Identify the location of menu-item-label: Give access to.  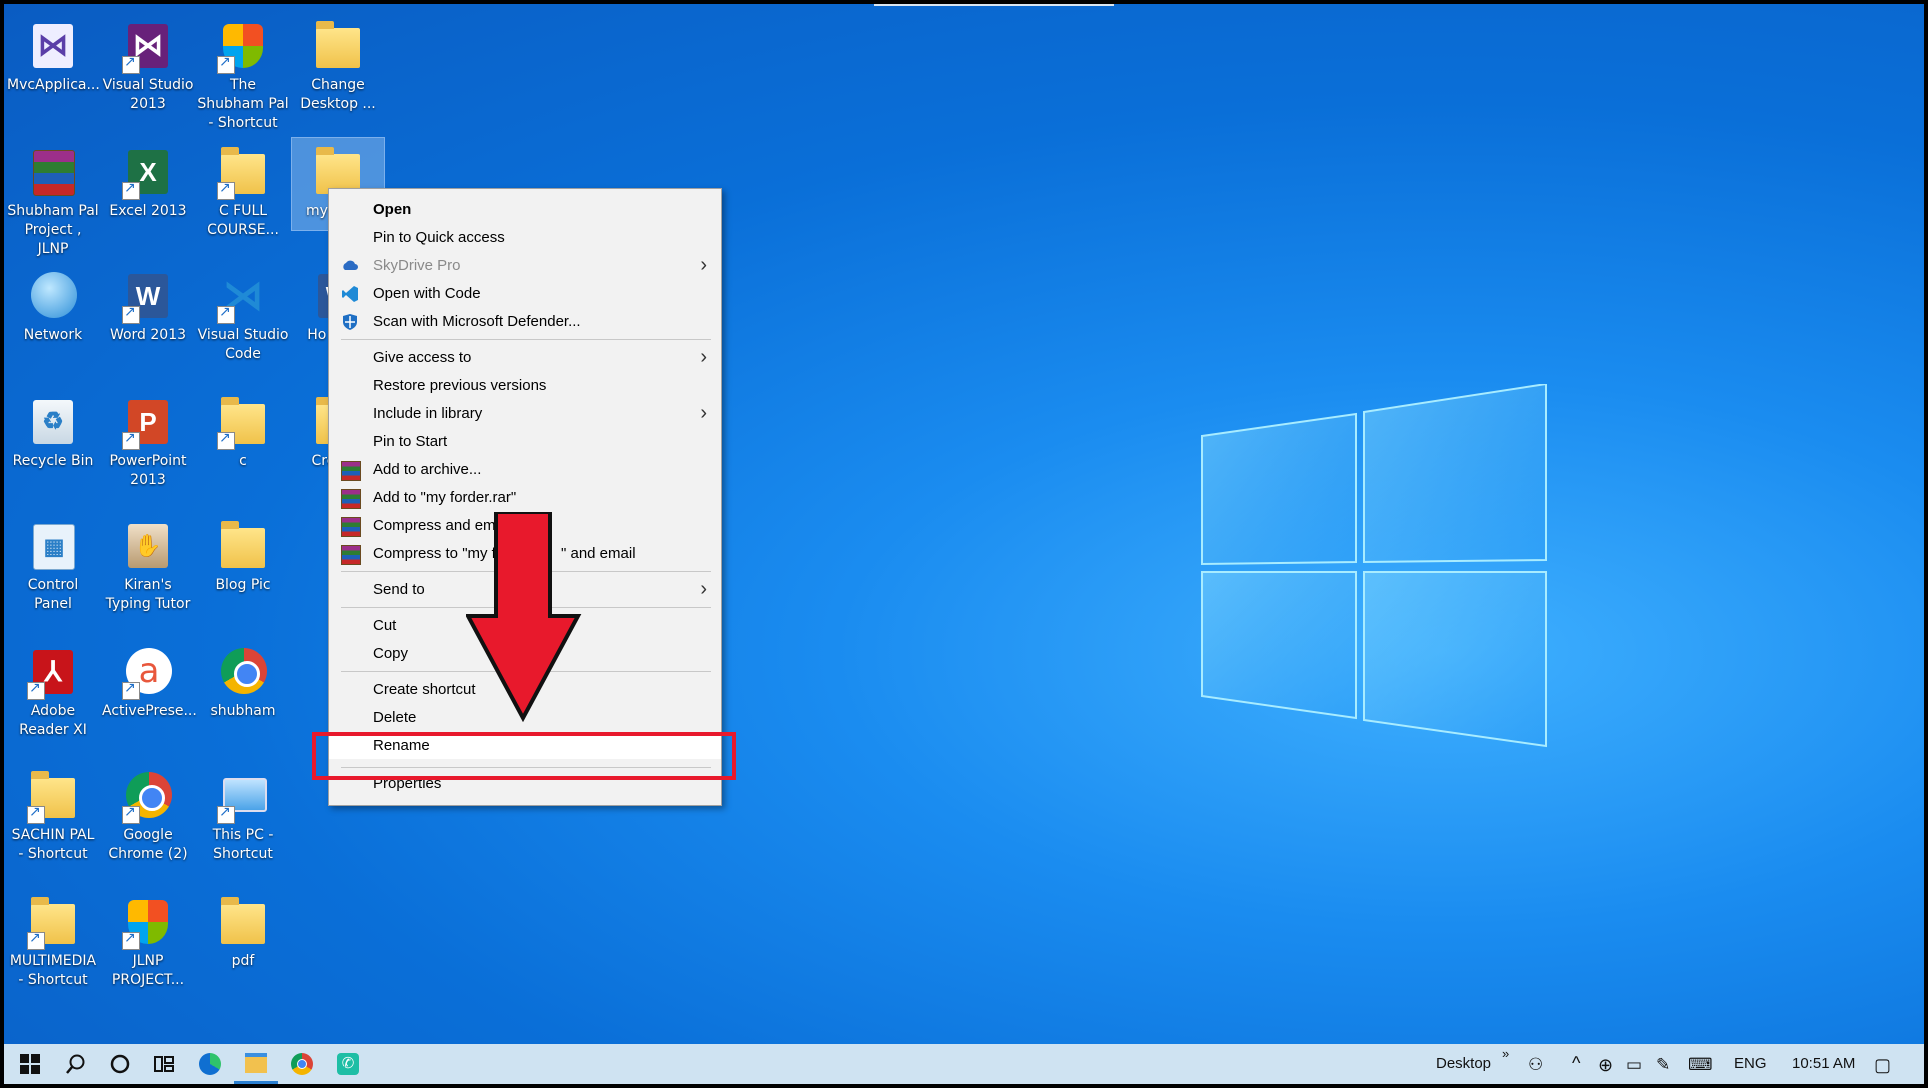
(422, 357).